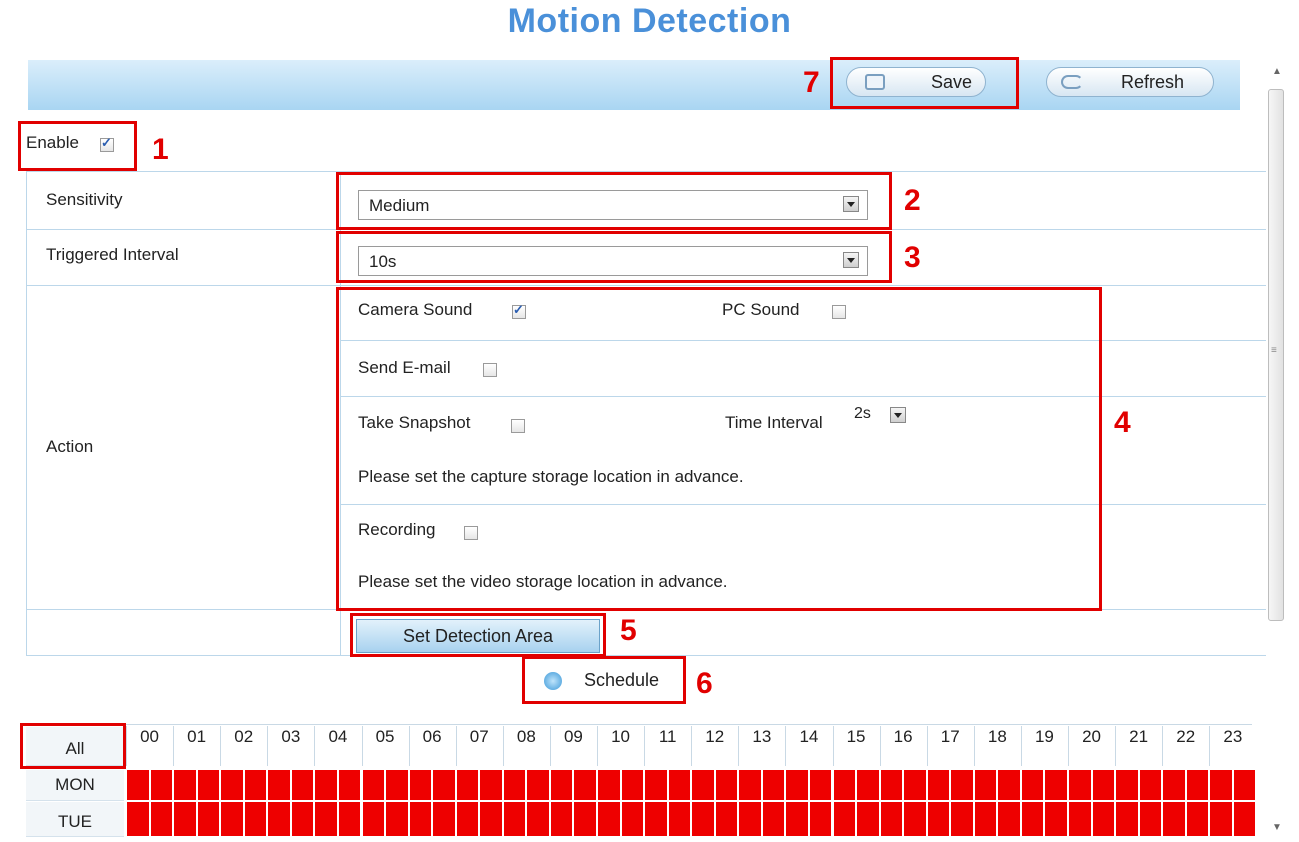  What do you see at coordinates (243, 736) in the screenshot?
I see `hour-label: 02` at bounding box center [243, 736].